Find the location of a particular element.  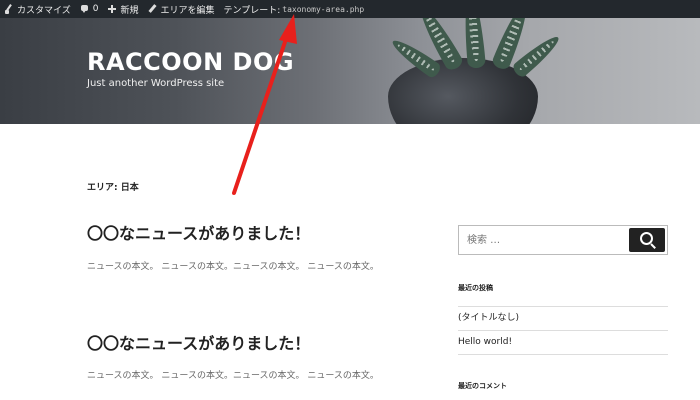

customize-menu-item: カスタマイズ is located at coordinates (37, 9).